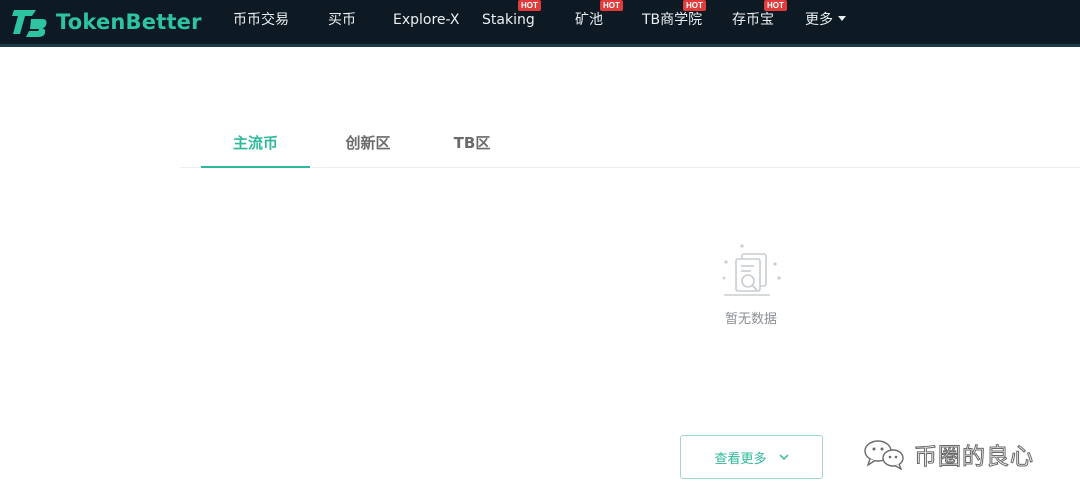 This screenshot has width=1080, height=500. I want to click on tab-label: 创新区, so click(368, 143).